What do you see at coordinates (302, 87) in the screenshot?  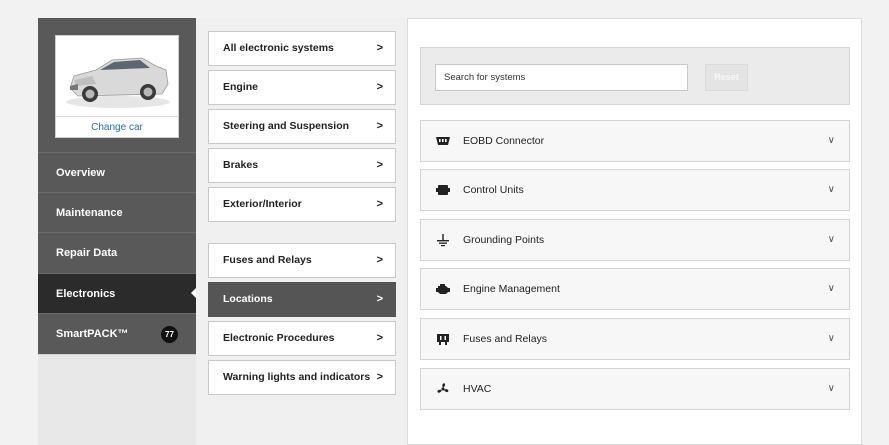 I see `submenu-engine: Engine >` at bounding box center [302, 87].